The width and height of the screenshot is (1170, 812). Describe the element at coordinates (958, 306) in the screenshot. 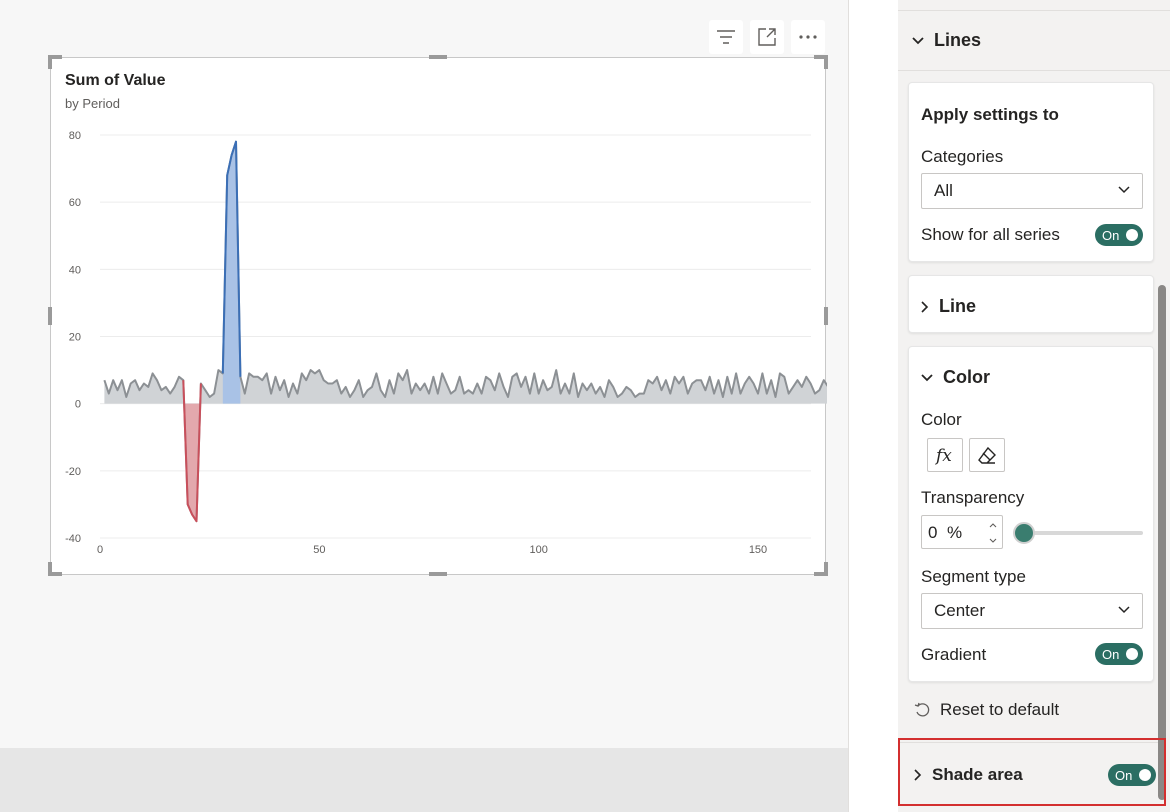

I see `line-section-title: Line` at that location.